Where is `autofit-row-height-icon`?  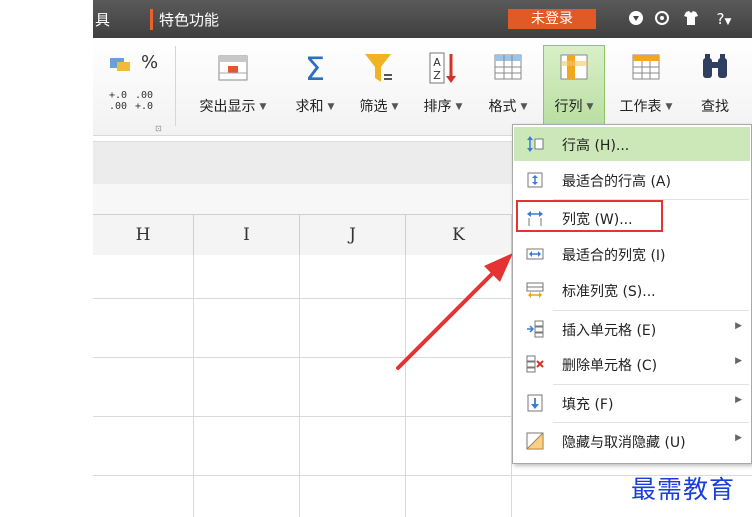
autofit-row-height-icon is located at coordinates (535, 180).